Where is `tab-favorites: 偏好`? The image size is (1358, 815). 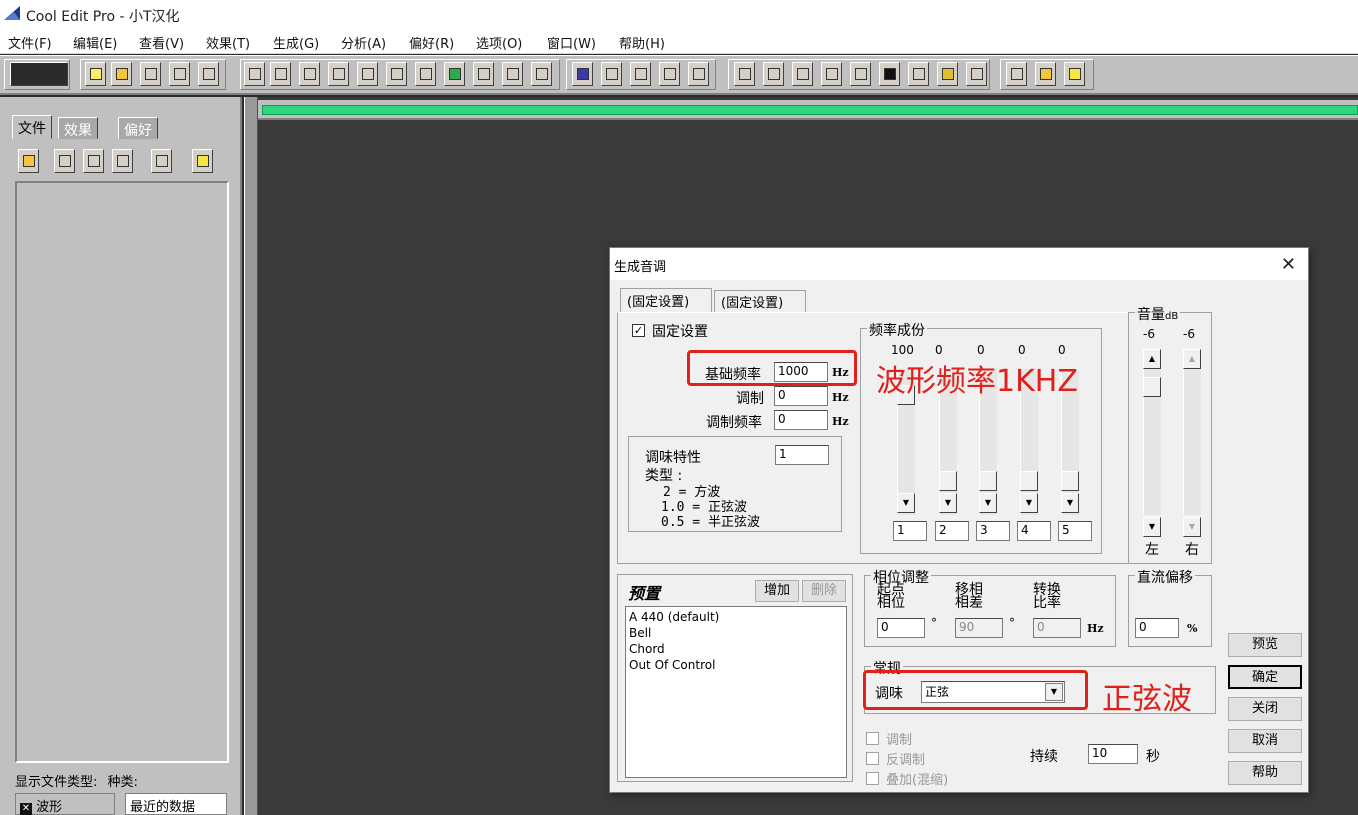 tab-favorites: 偏好 is located at coordinates (138, 128).